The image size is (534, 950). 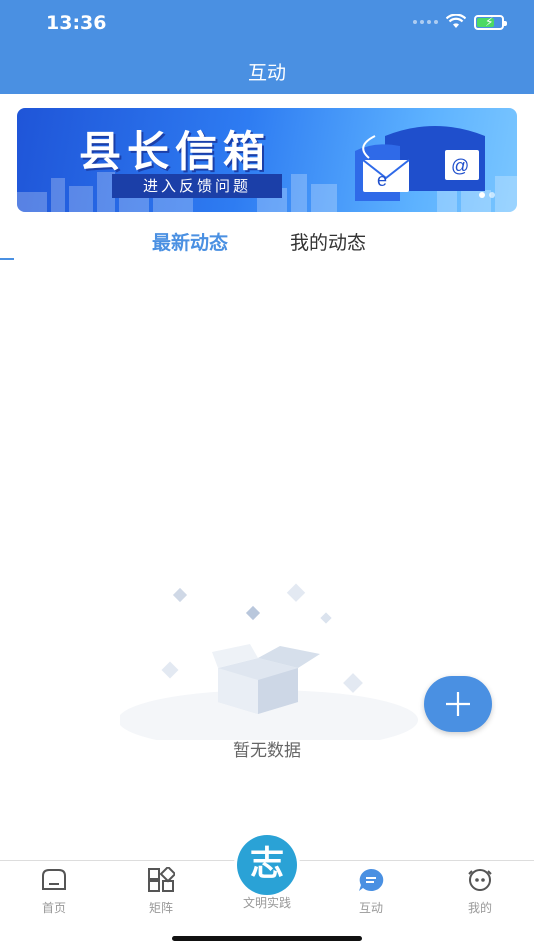 What do you see at coordinates (328, 241) in the screenshot?
I see `tab-mine: 我的动态` at bounding box center [328, 241].